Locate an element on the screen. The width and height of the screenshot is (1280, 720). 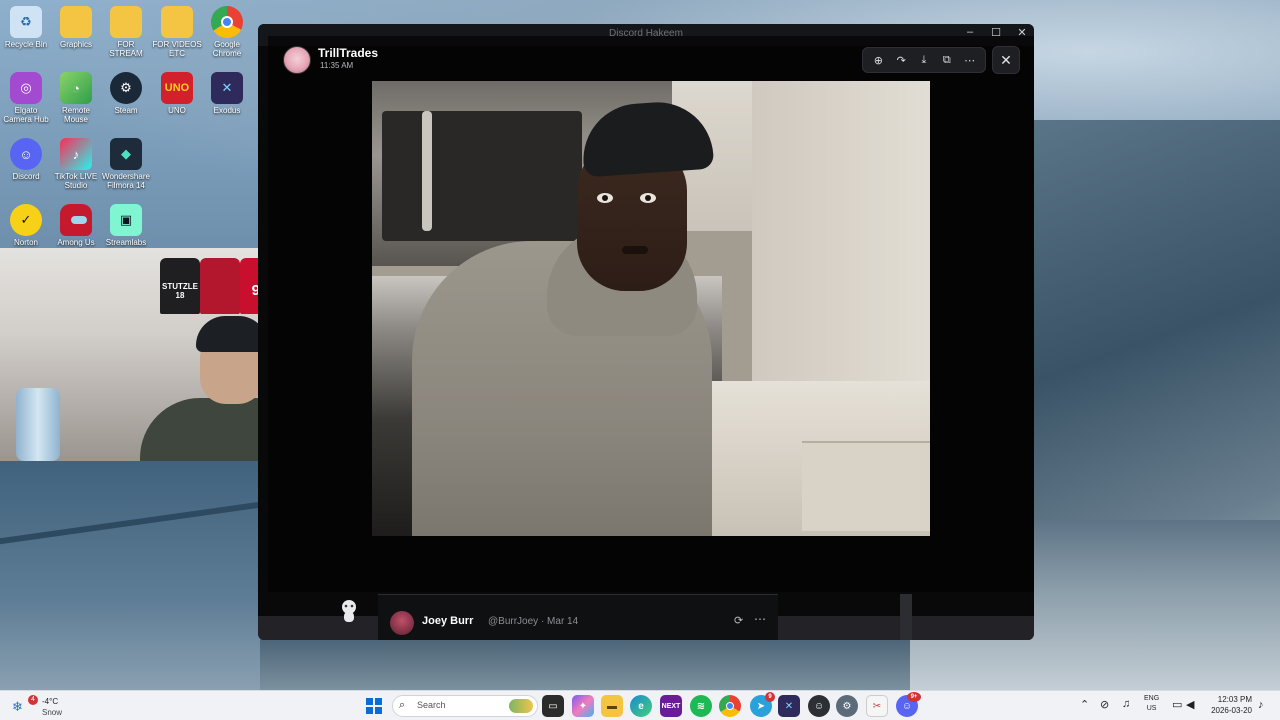
system-clock: 12:03 PM 2026-03-20 is located at coordinates (1229, 705).